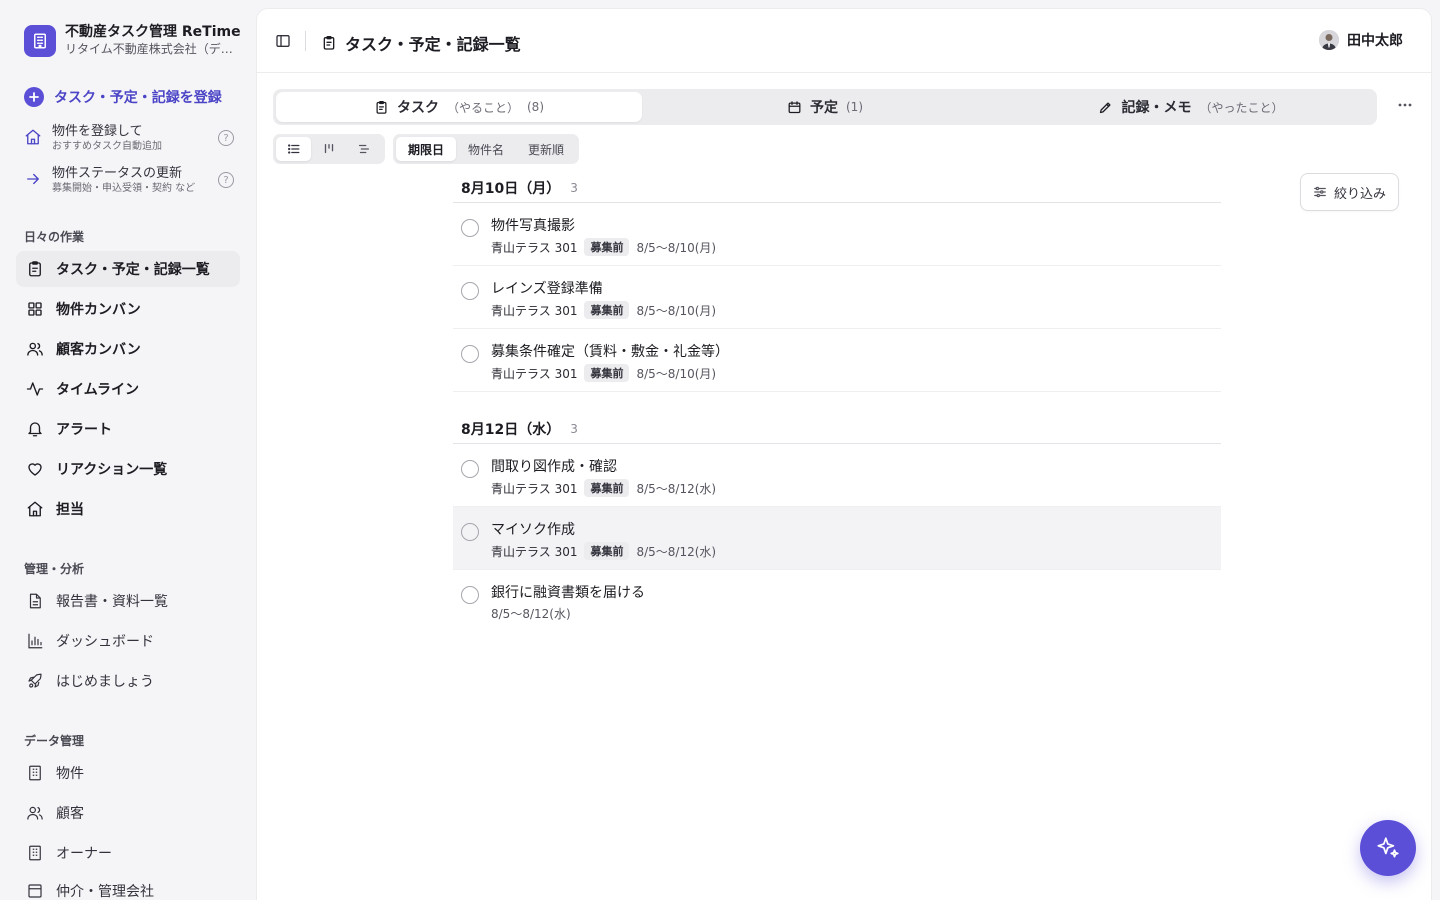  What do you see at coordinates (128, 269) in the screenshot?
I see `sidebar-item-task-list: タスク・予定・記録一覧` at bounding box center [128, 269].